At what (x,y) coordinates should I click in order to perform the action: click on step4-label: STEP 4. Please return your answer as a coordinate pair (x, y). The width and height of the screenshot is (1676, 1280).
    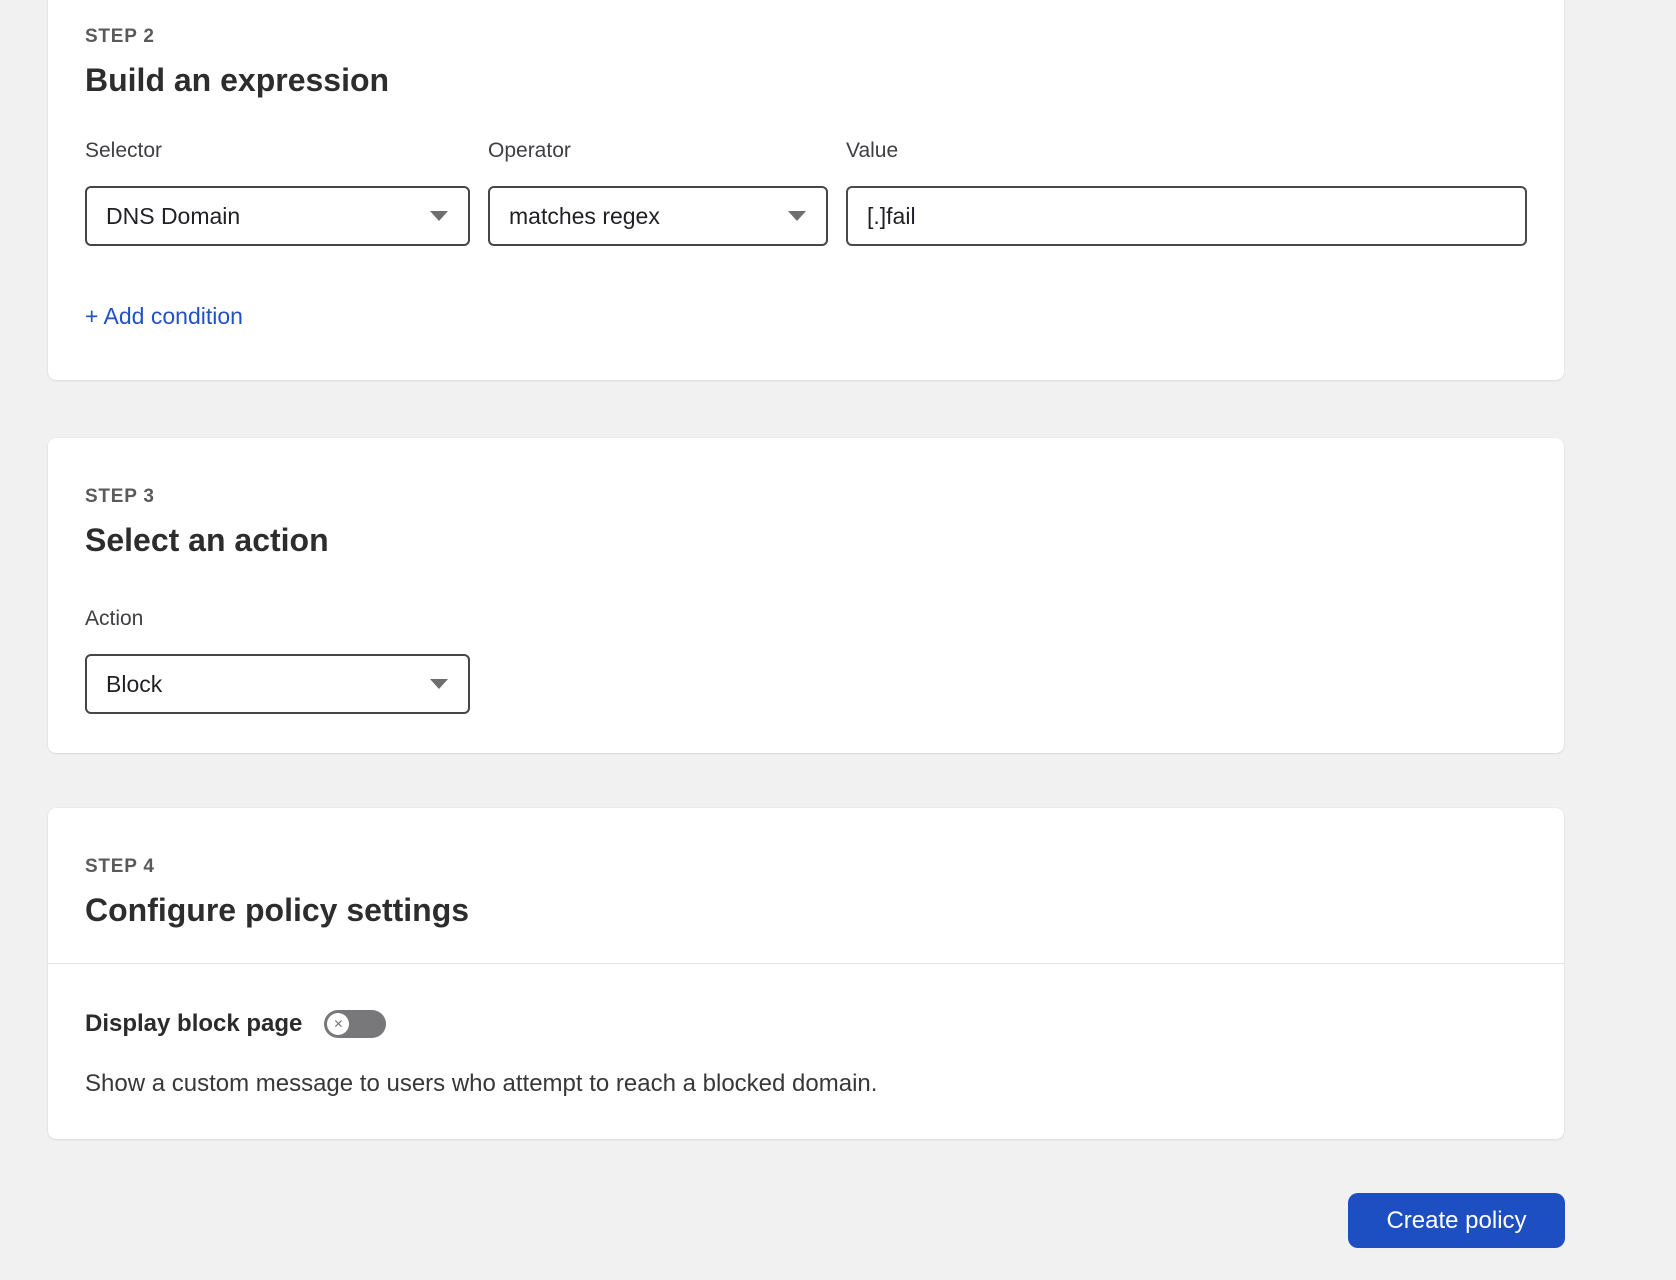
    Looking at the image, I should click on (120, 866).